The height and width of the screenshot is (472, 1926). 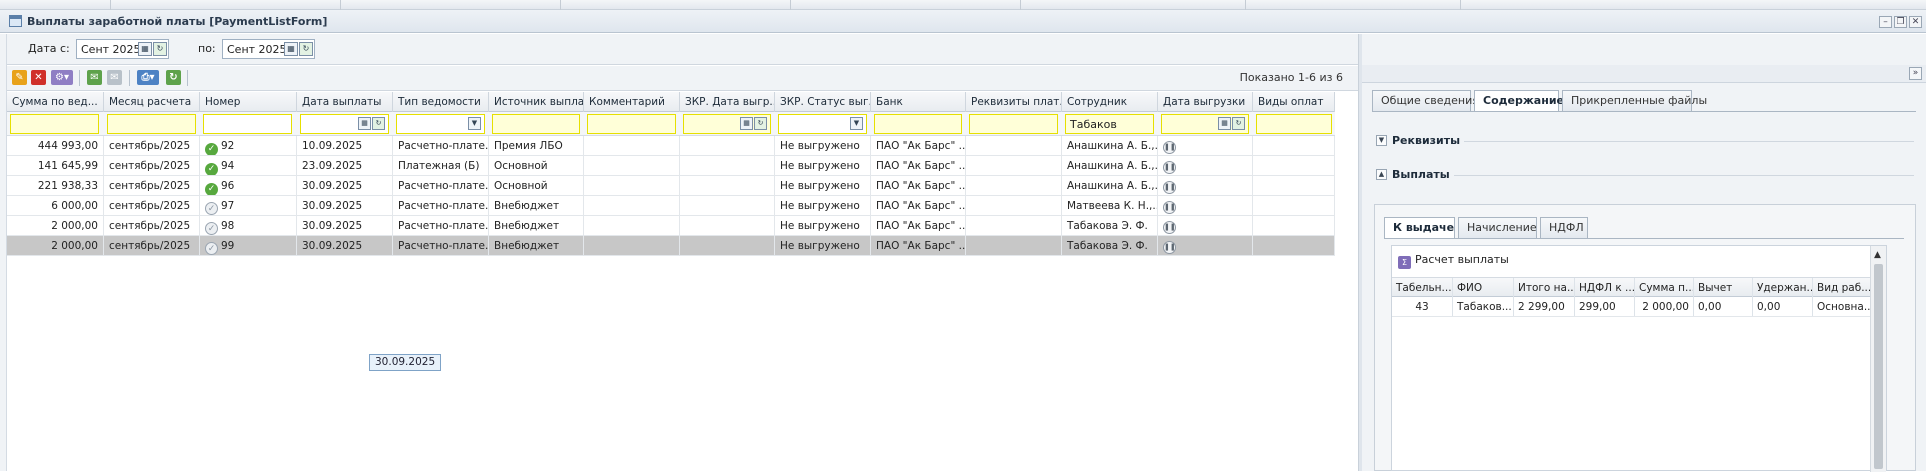 What do you see at coordinates (344, 124) in the screenshot?
I see `filter-date-input: ▦ ↻` at bounding box center [344, 124].